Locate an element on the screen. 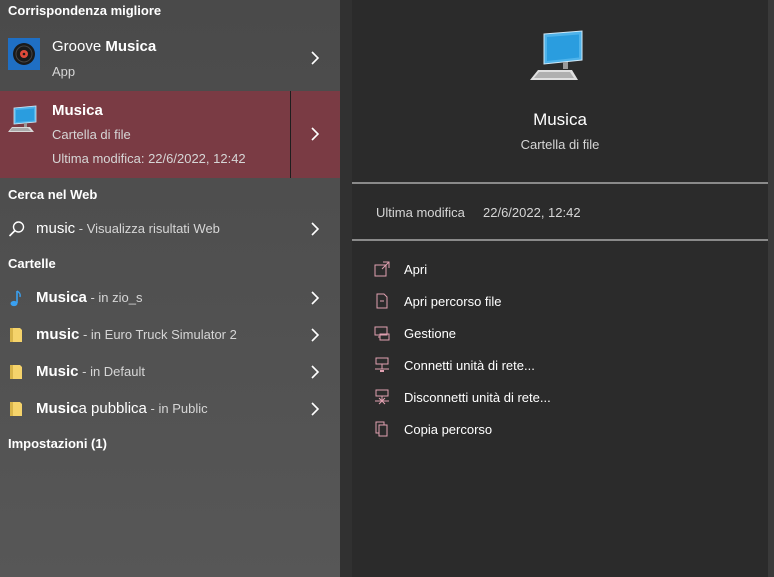  groove-title-prefix: Groove is located at coordinates (79, 46).